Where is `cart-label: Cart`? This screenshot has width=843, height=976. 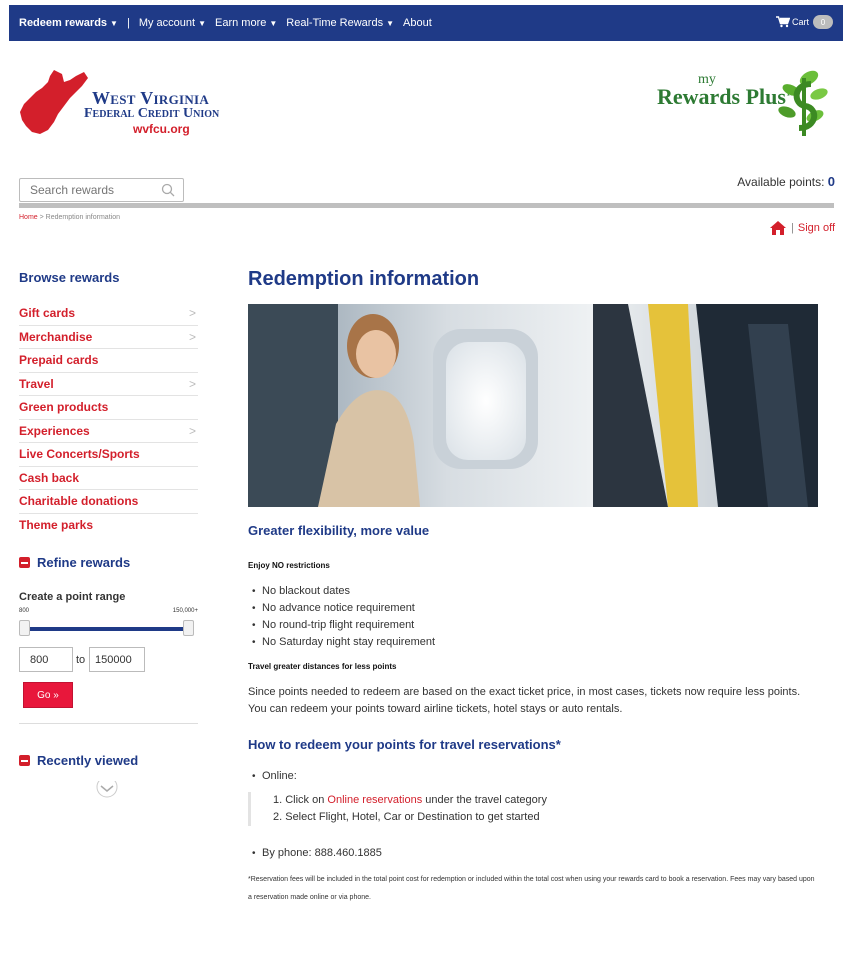
cart-label: Cart is located at coordinates (800, 22).